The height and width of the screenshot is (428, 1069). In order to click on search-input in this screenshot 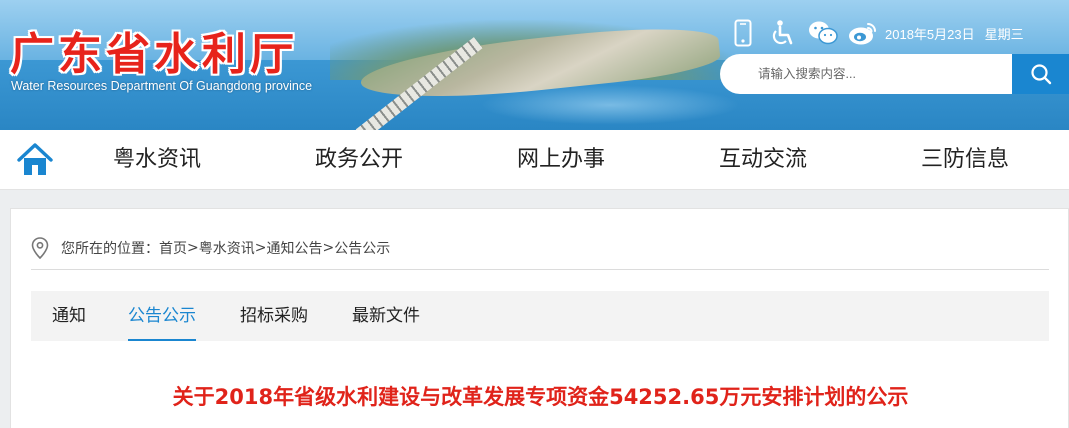, I will do `click(866, 74)`.